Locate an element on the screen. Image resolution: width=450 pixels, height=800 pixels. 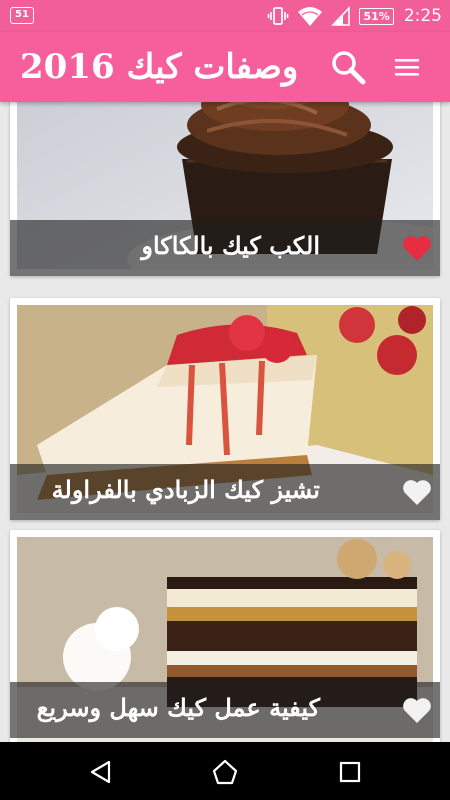
search-icon is located at coordinates (348, 67).